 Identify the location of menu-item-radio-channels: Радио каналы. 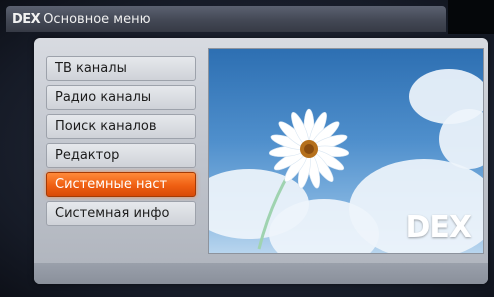
(121, 97).